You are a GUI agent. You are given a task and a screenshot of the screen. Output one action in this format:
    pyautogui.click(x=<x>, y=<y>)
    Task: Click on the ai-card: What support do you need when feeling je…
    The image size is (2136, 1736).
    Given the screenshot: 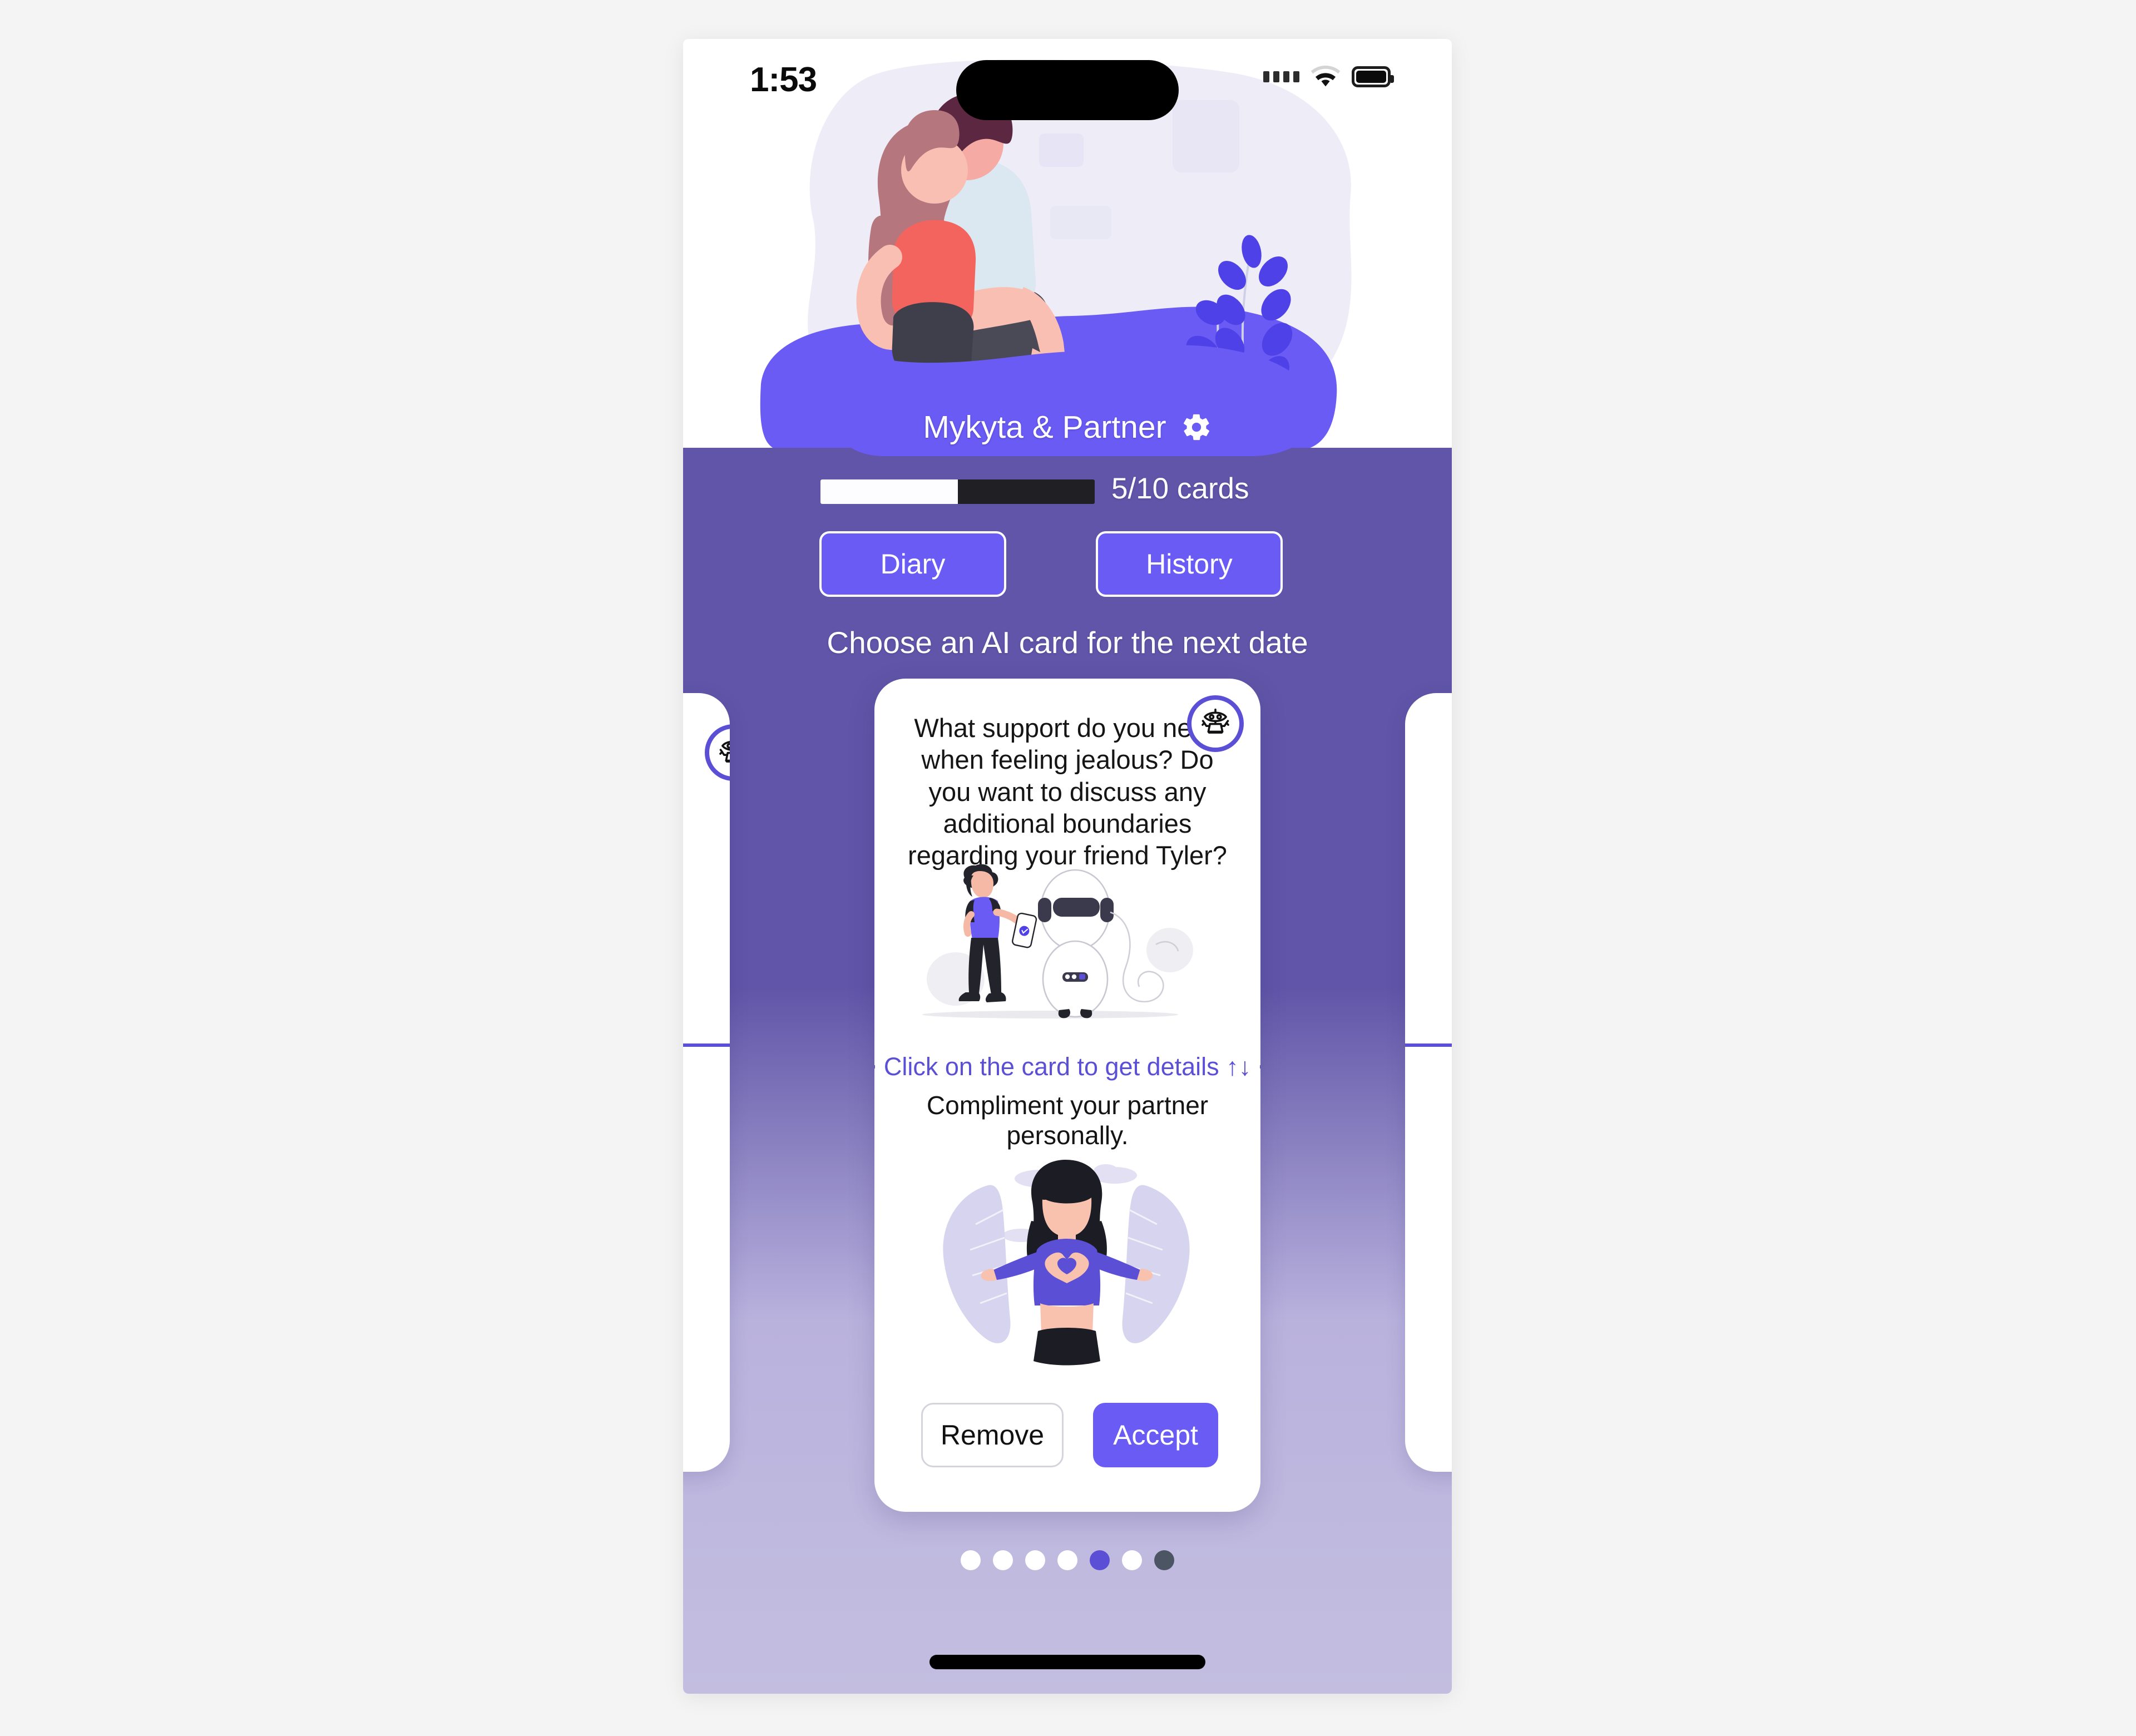 What is the action you would take?
    pyautogui.click(x=1067, y=1095)
    